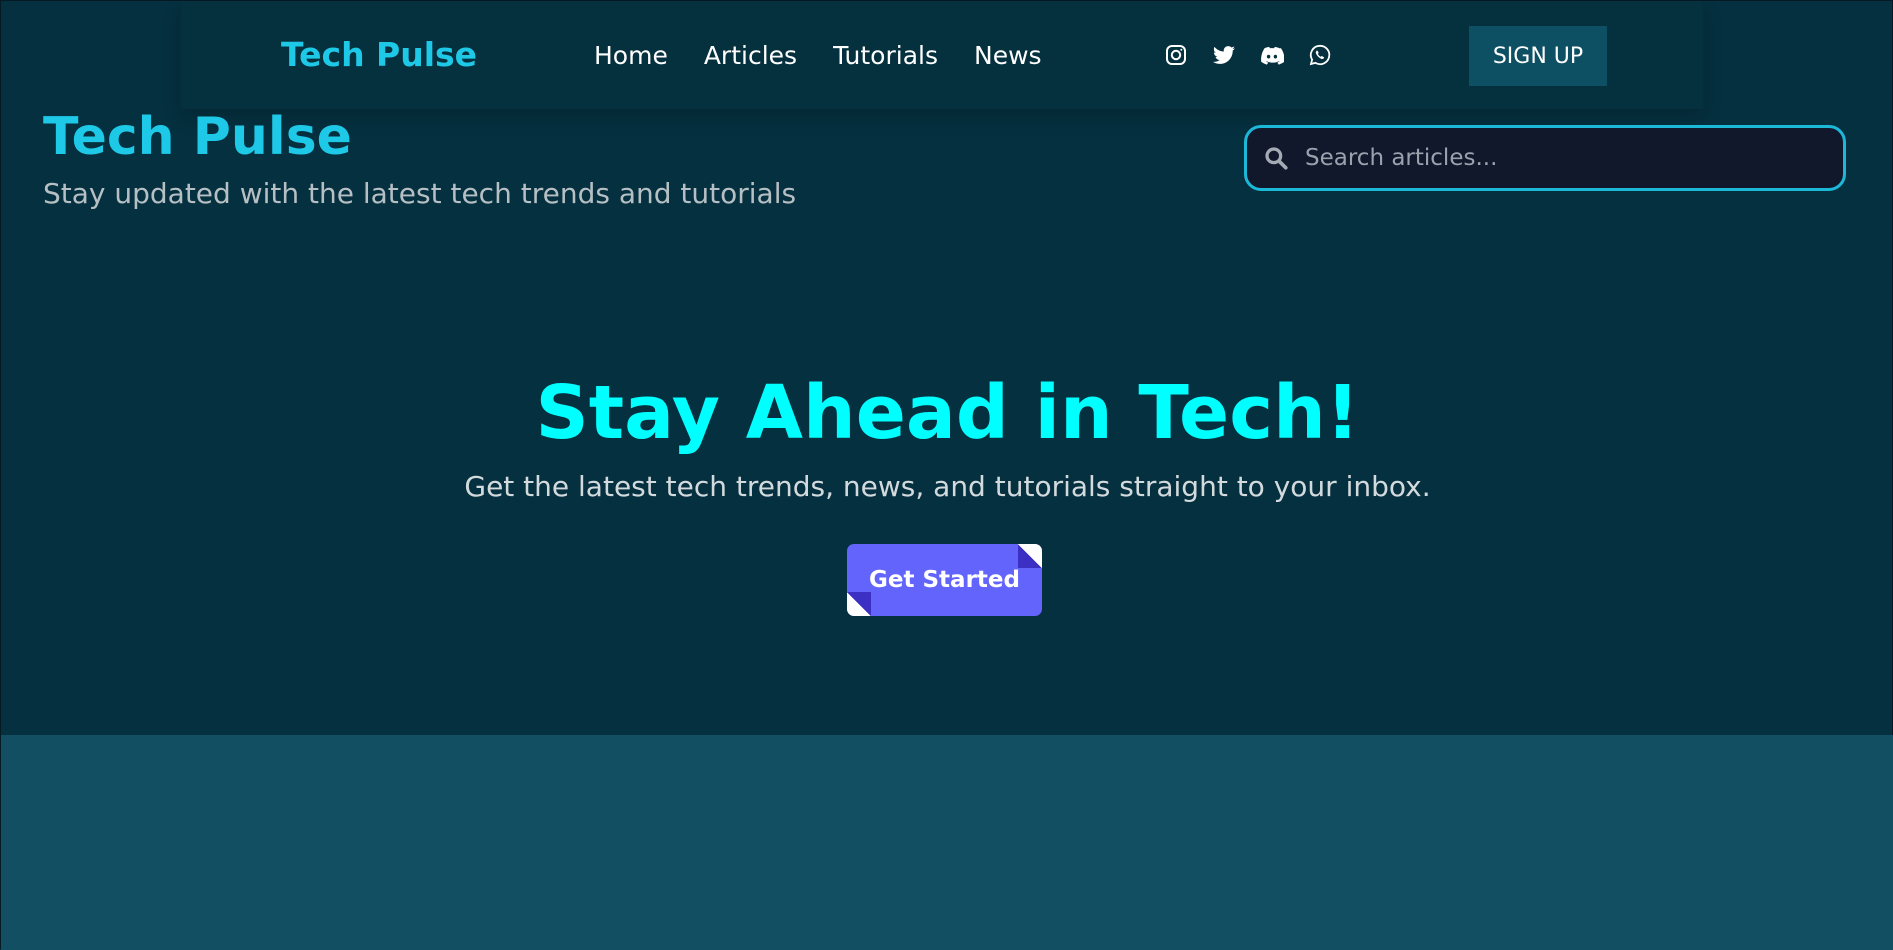 Image resolution: width=1893 pixels, height=950 pixels. Describe the element at coordinates (1276, 158) in the screenshot. I see `search-icon` at that location.